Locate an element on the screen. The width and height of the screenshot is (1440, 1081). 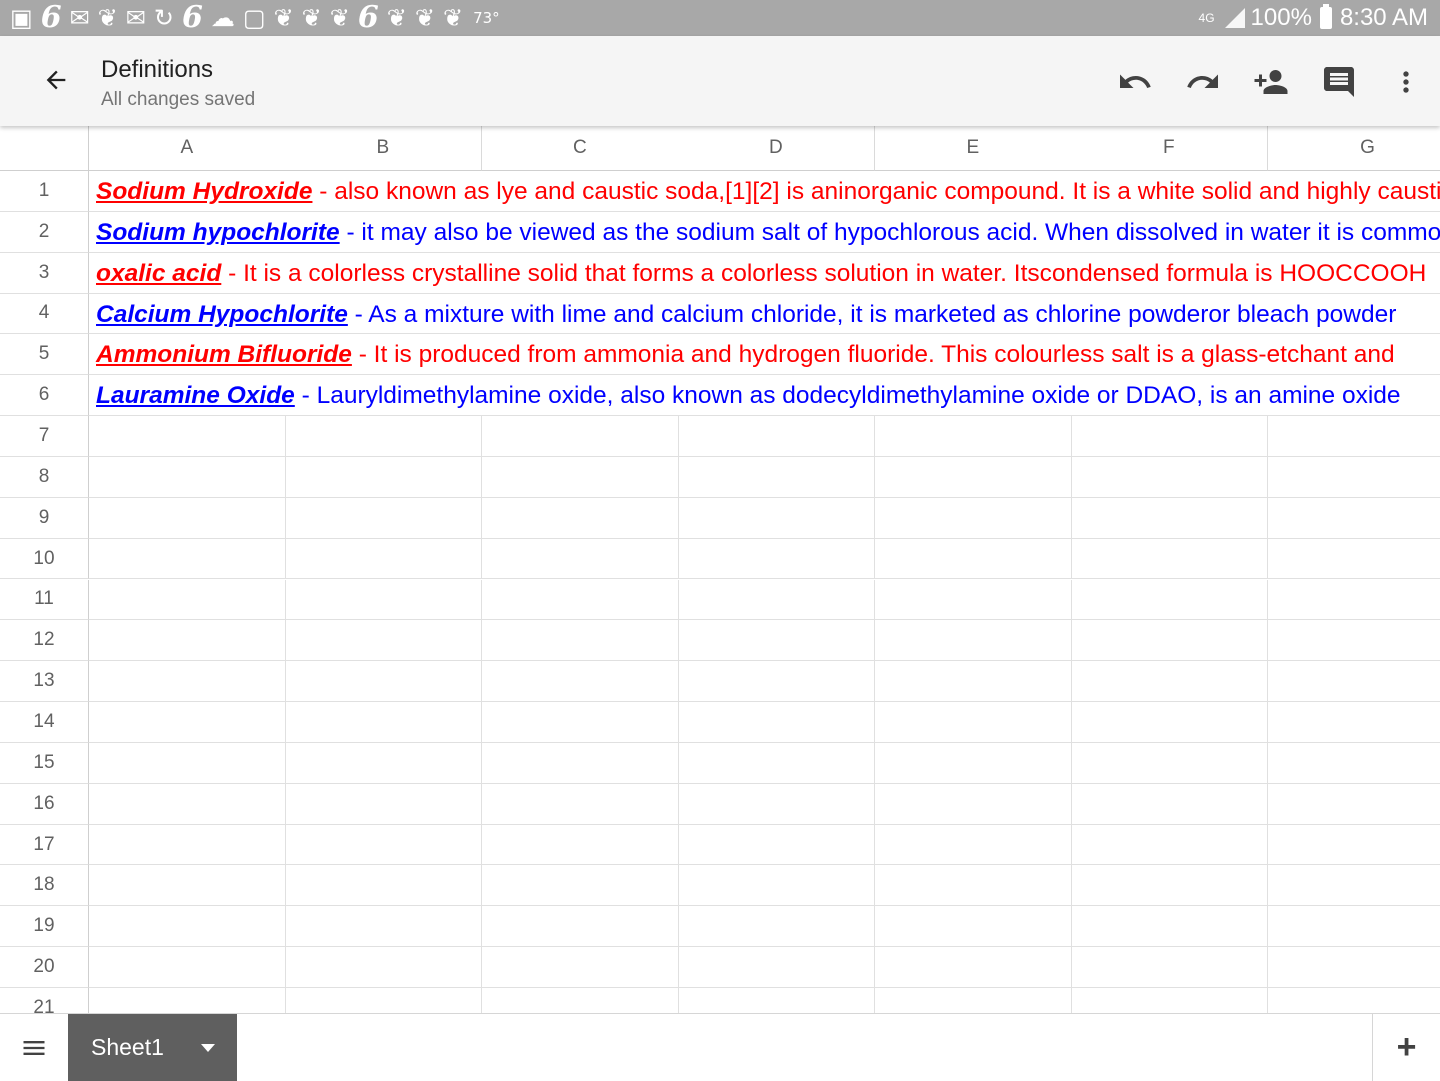
cell-d13 is located at coordinates (776, 682).